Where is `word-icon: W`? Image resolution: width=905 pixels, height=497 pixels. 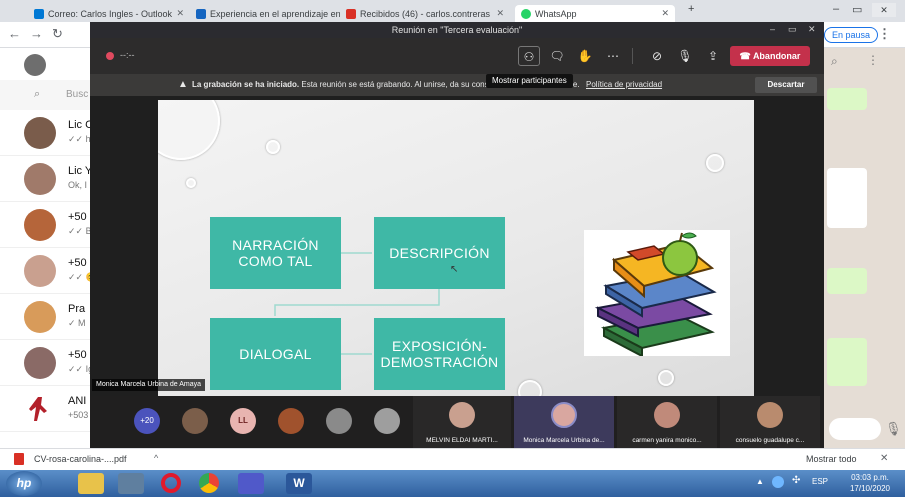 word-icon: W is located at coordinates (299, 483).